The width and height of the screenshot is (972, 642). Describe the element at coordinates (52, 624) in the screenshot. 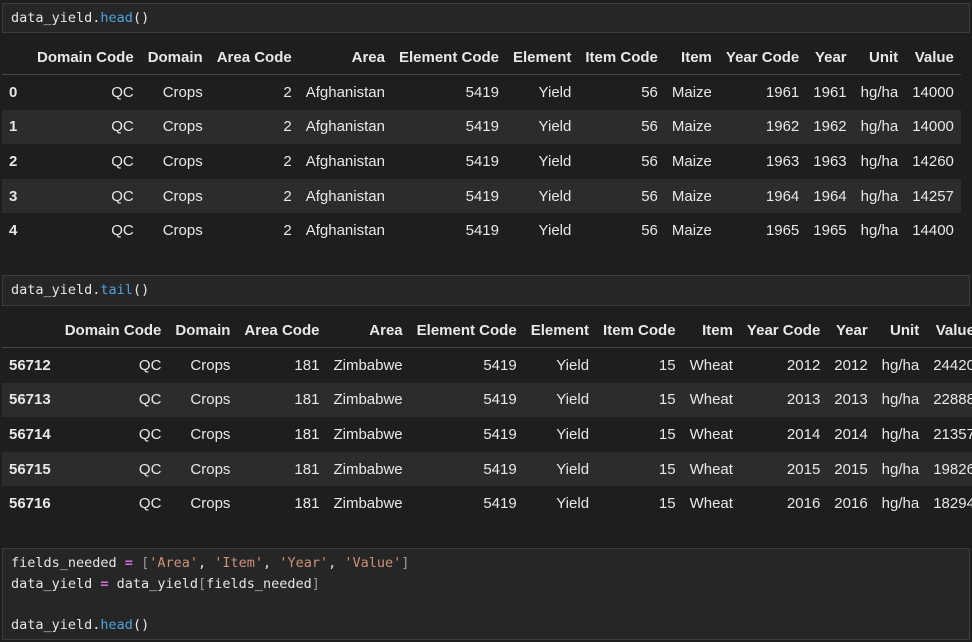

I see `code-variable: data_yield` at that location.